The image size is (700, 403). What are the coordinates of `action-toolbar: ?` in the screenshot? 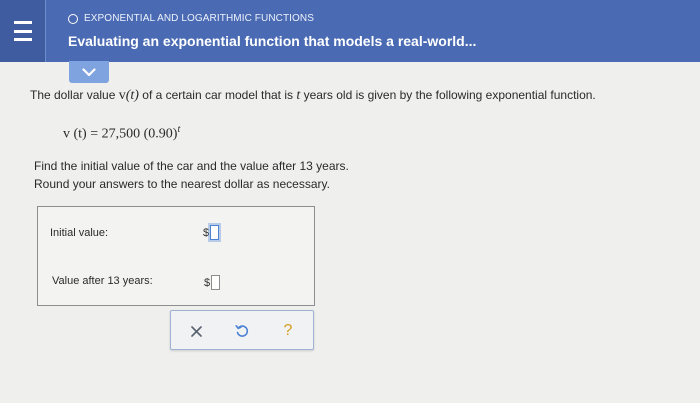 It's located at (242, 330).